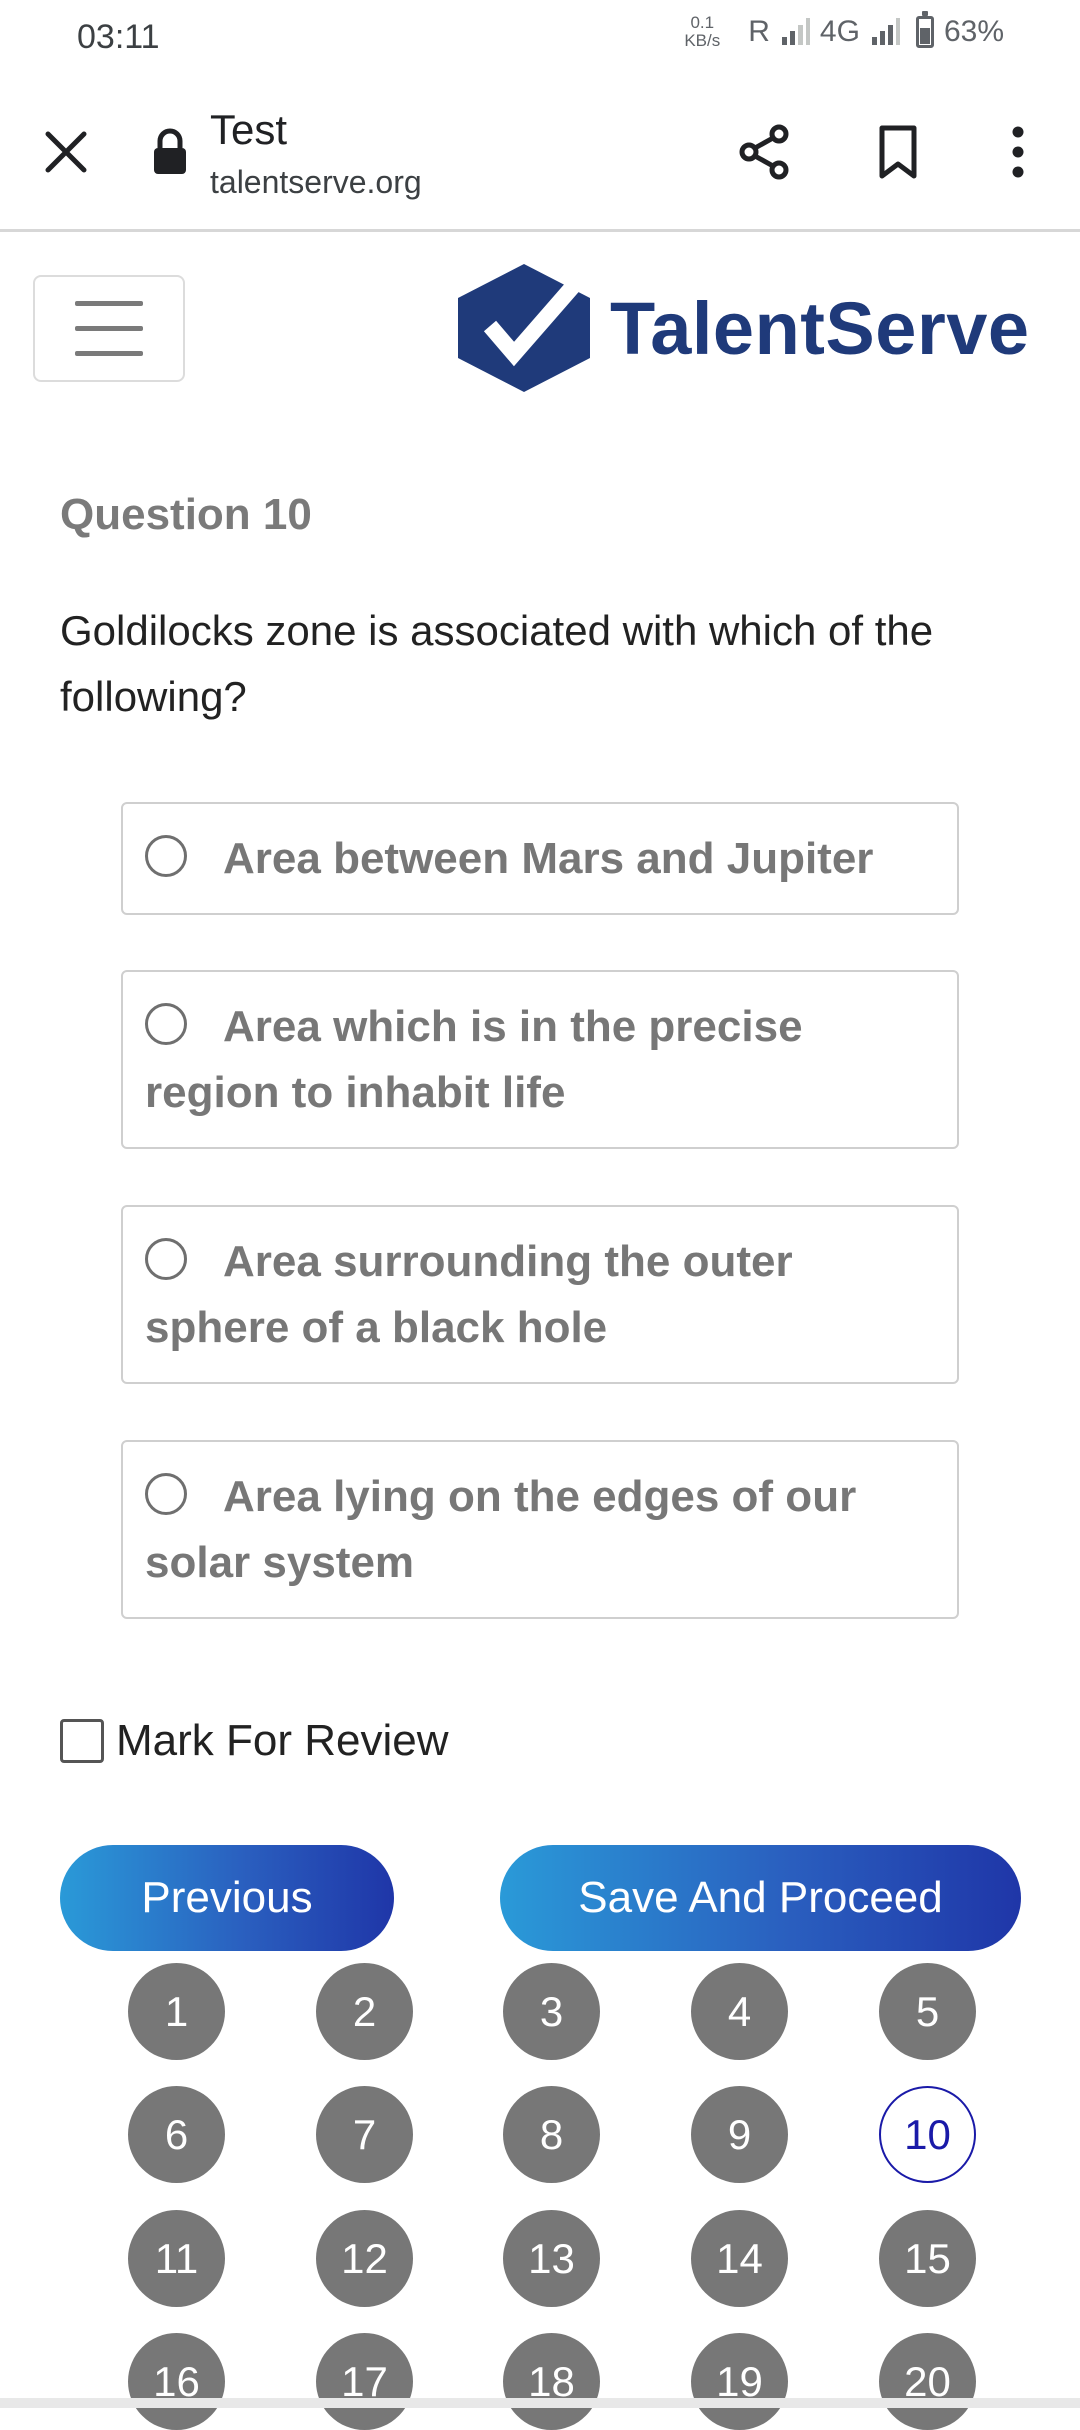  What do you see at coordinates (702, 40) in the screenshot?
I see `network-speed-unit: KB/s` at bounding box center [702, 40].